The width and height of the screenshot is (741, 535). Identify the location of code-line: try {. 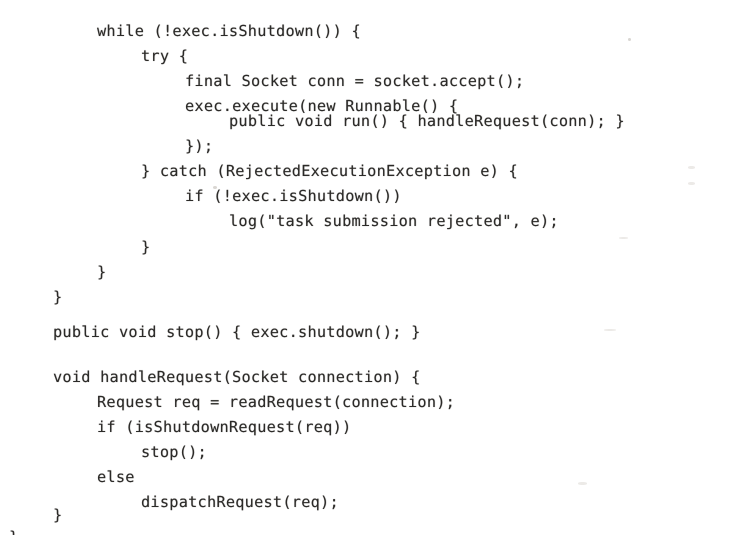
(165, 56).